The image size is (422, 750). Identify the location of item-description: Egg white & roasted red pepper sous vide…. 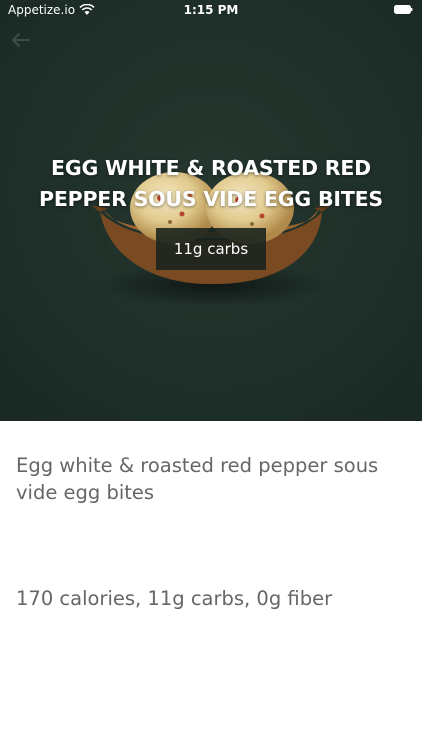
(197, 479).